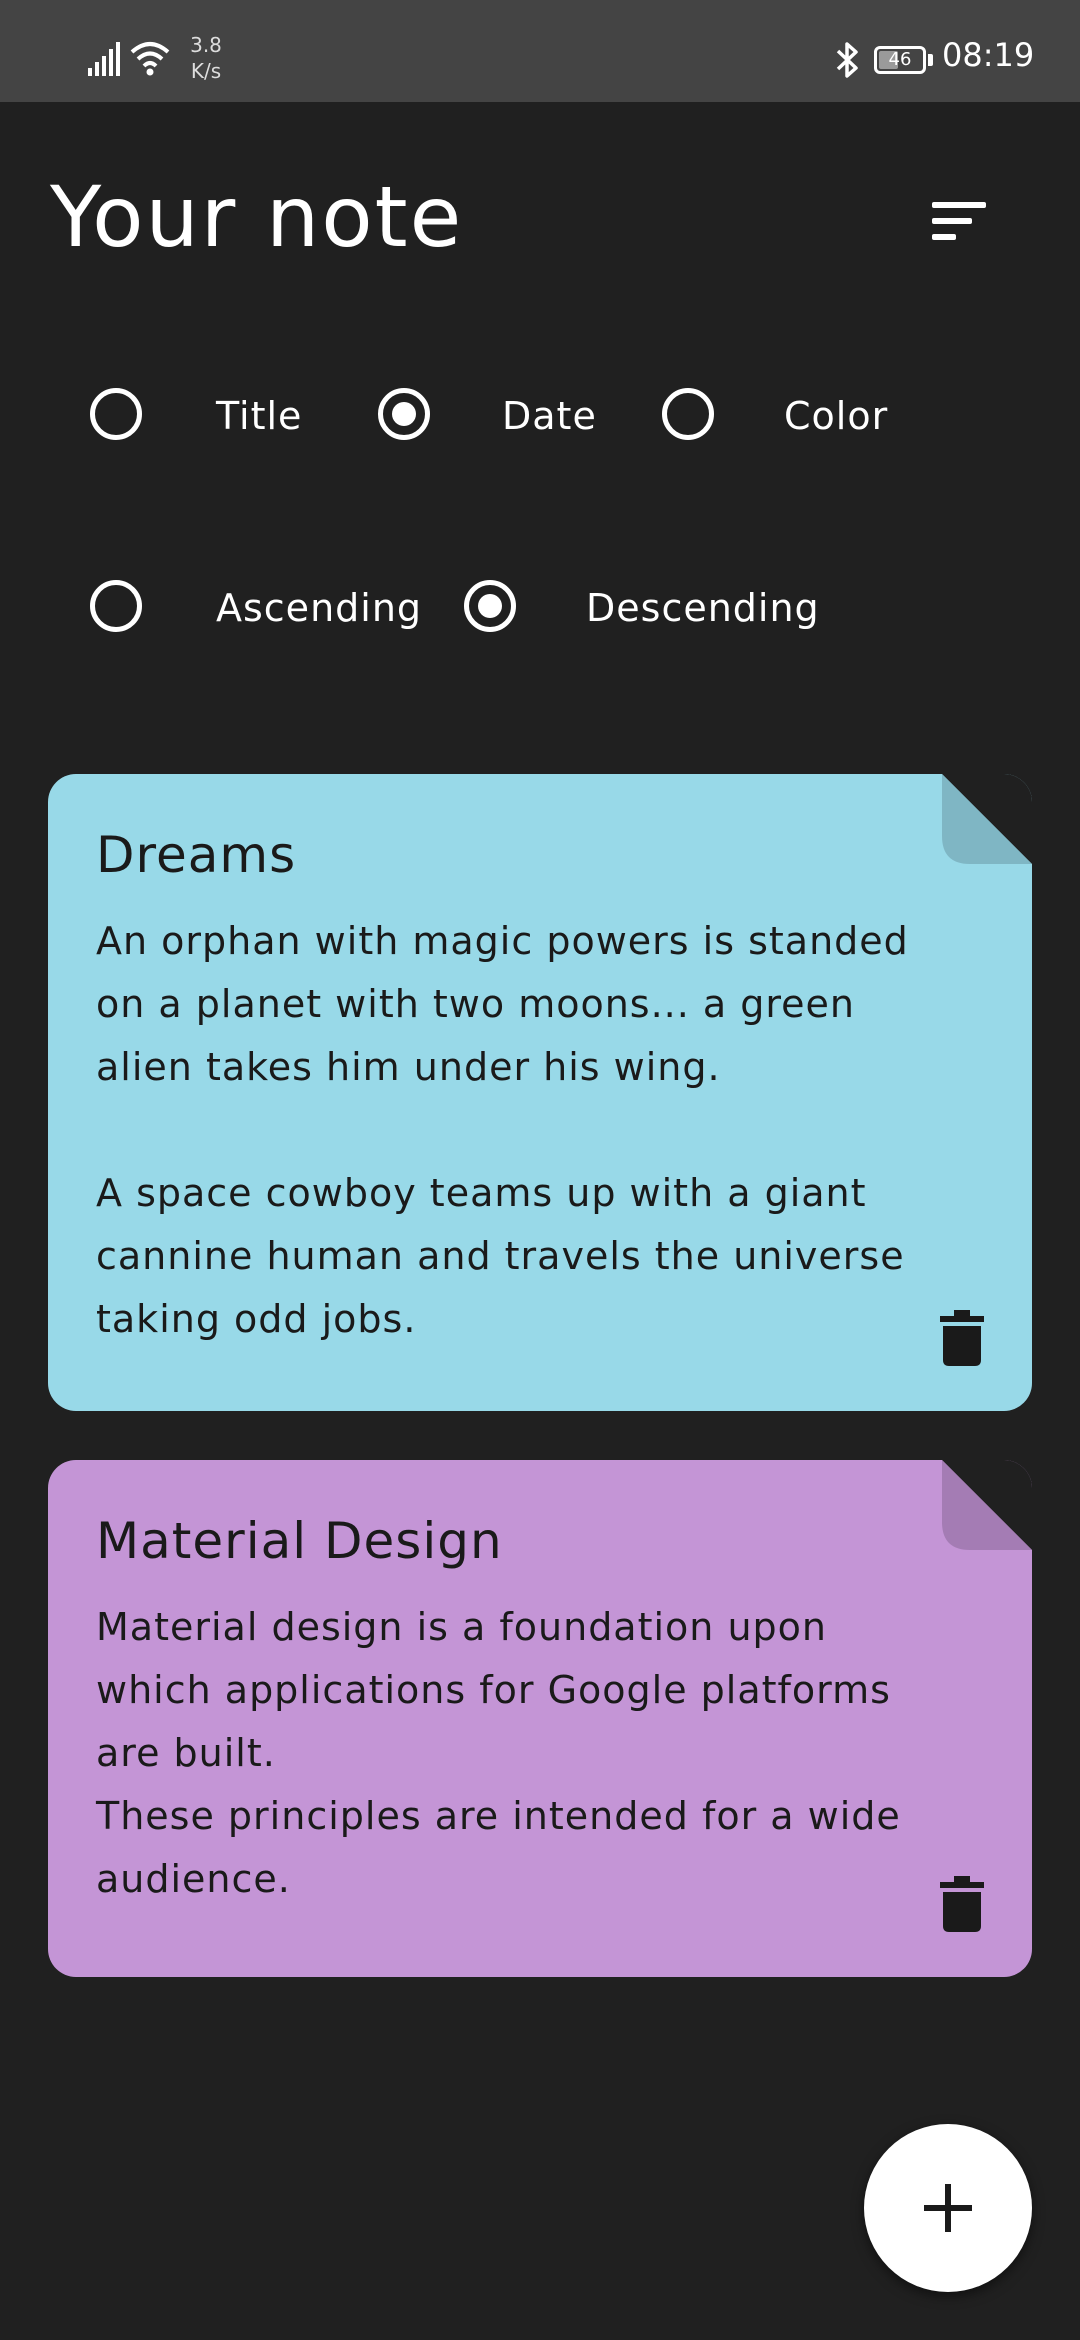 Image resolution: width=1080 pixels, height=2340 pixels. Describe the element at coordinates (688, 414) in the screenshot. I see `radio-color` at that location.